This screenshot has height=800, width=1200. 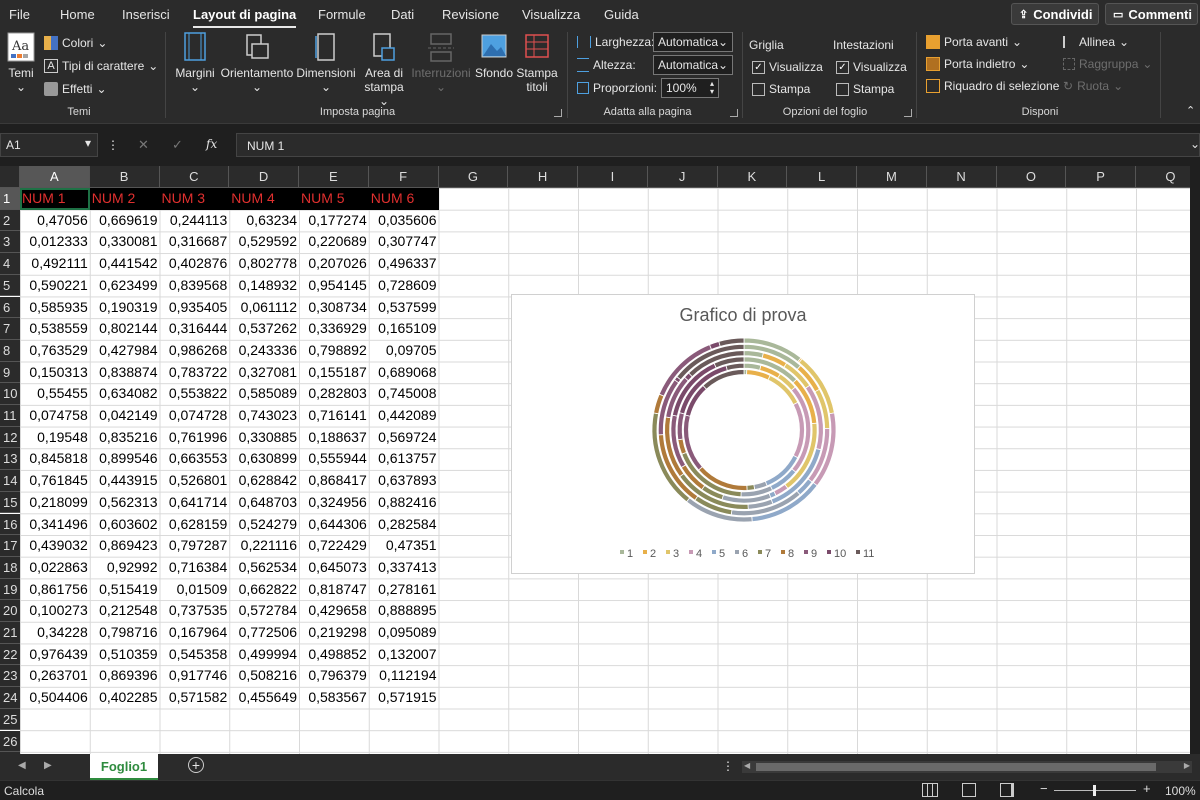 What do you see at coordinates (125, 698) in the screenshot?
I see `table-cell: 0,402285` at bounding box center [125, 698].